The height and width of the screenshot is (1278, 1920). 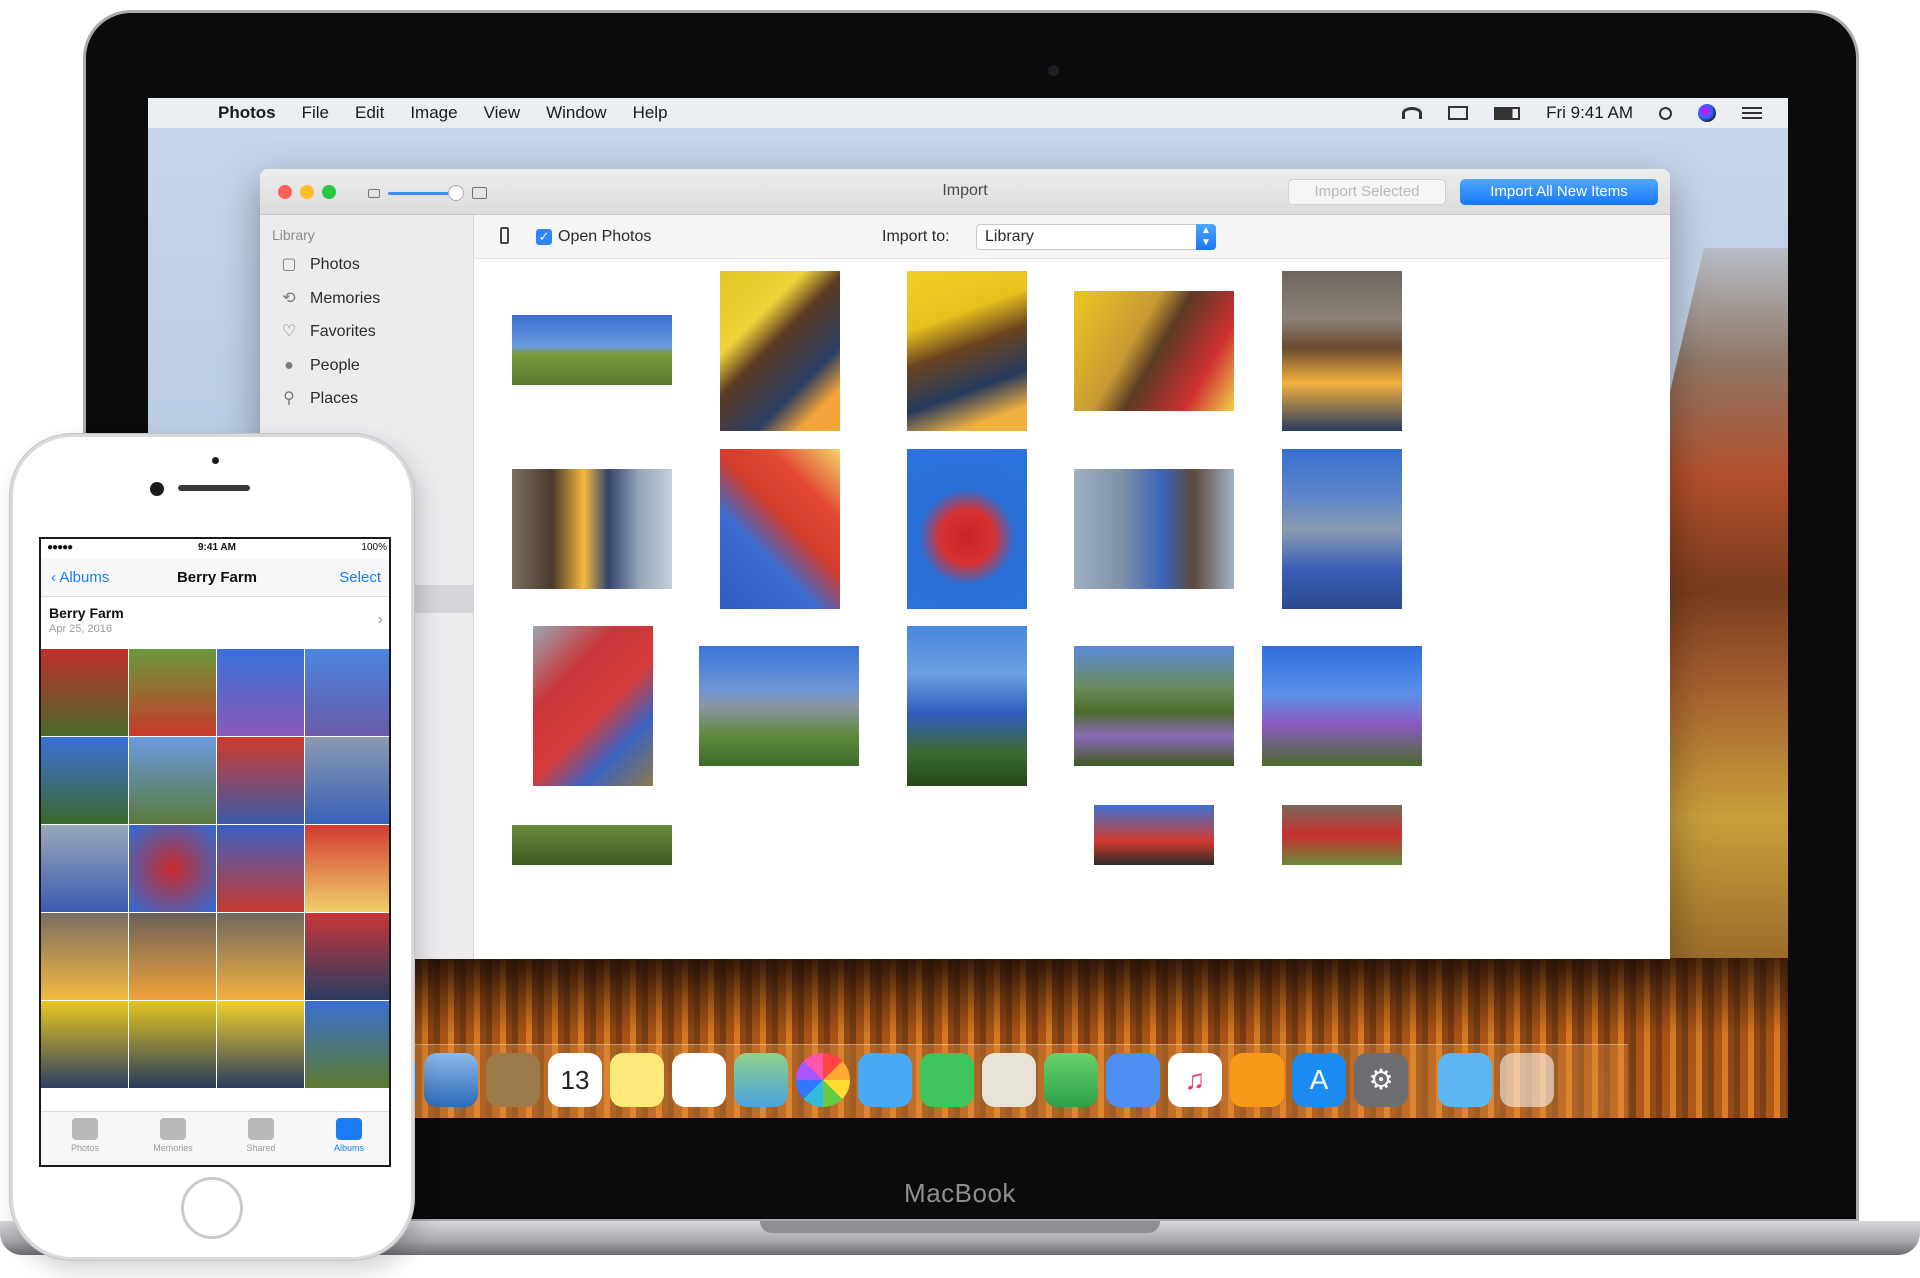 What do you see at coordinates (502, 113) in the screenshot?
I see `menu-view: View` at bounding box center [502, 113].